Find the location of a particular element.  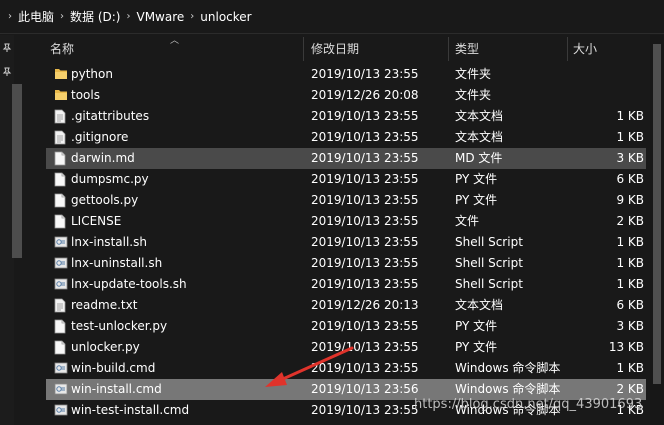

file-name: .gitattributes is located at coordinates (110, 116).